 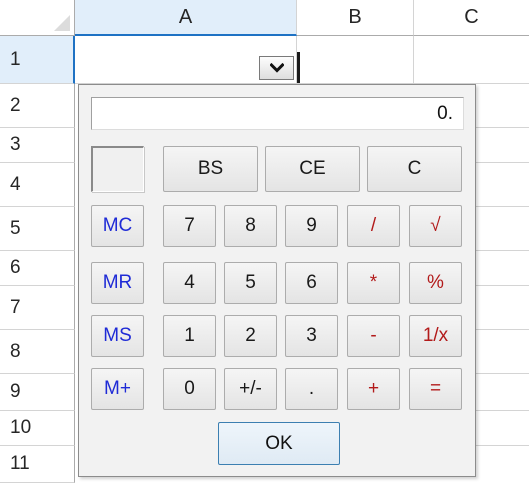 What do you see at coordinates (311, 226) in the screenshot?
I see `digit-9-button: 9` at bounding box center [311, 226].